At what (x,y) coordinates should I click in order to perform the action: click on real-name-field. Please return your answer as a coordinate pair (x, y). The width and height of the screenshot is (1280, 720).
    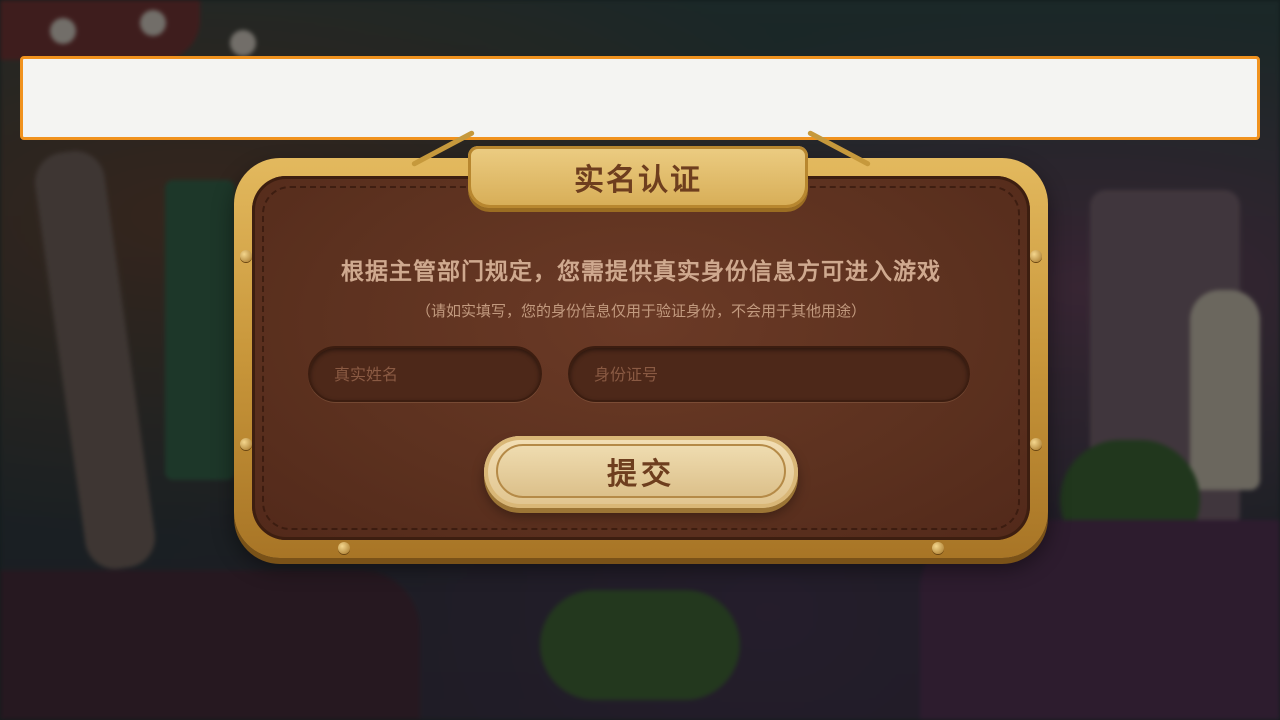
    Looking at the image, I should click on (425, 374).